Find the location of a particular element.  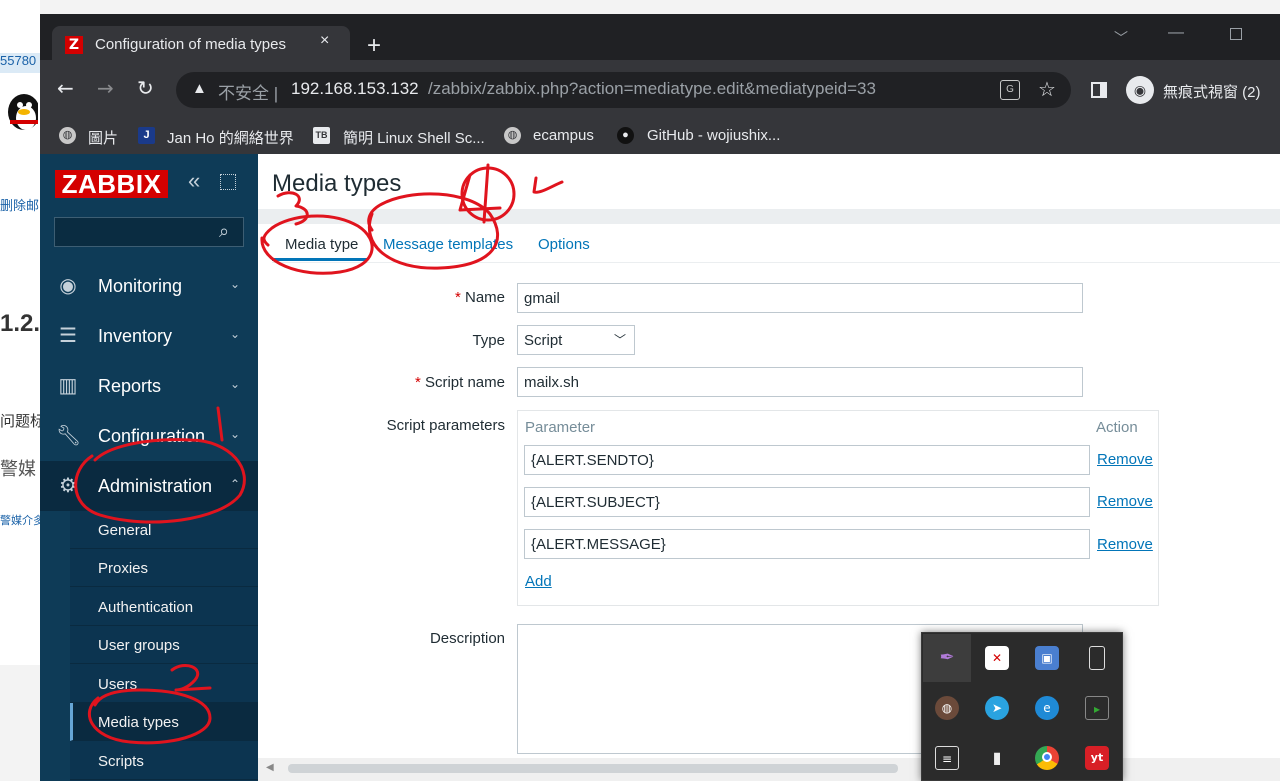

page-title: Media types is located at coordinates (337, 183).